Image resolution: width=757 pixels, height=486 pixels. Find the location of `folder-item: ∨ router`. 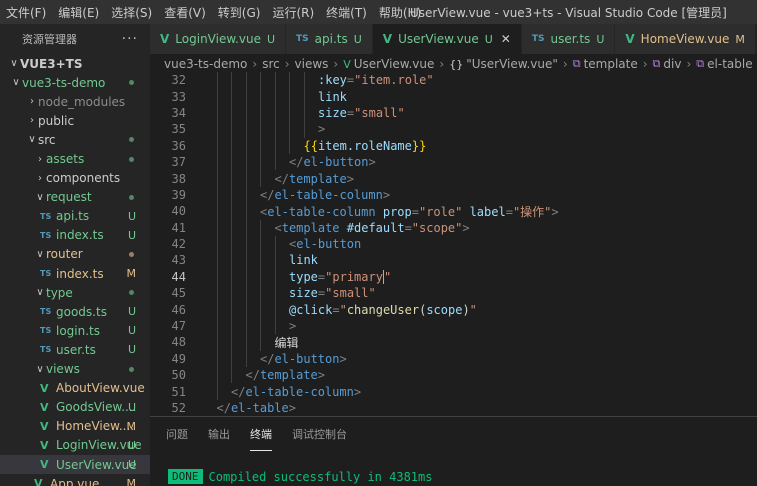

folder-item: ∨ router is located at coordinates (75, 254).